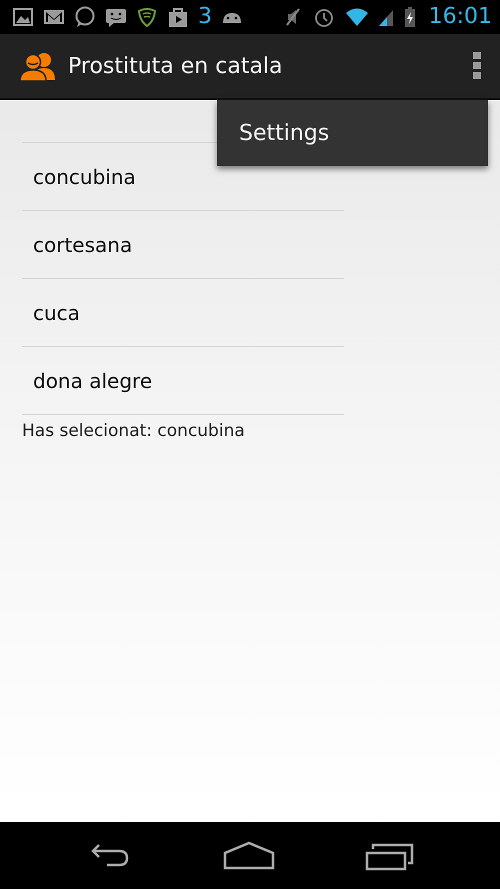 This screenshot has width=500, height=889. I want to click on battery-charging-icon, so click(410, 17).